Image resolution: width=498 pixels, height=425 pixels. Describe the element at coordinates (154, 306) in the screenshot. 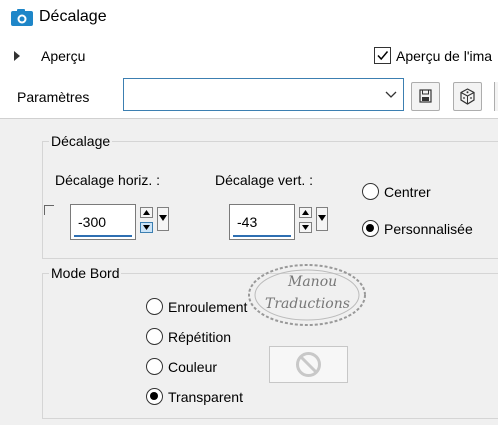

I see `radio-wrap` at that location.